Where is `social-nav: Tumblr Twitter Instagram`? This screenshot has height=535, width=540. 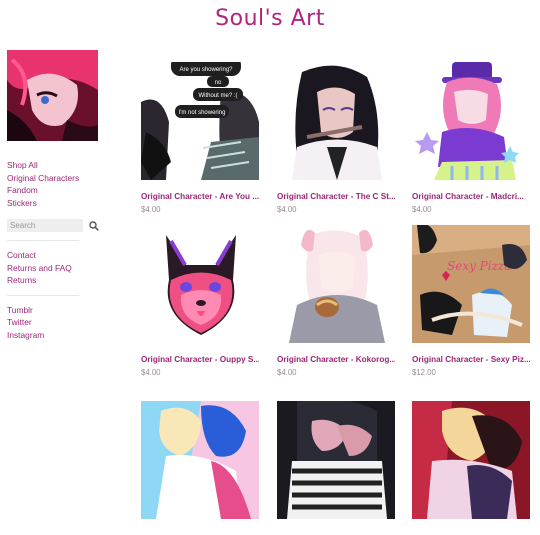 social-nav: Tumblr Twitter Instagram is located at coordinates (56, 323).